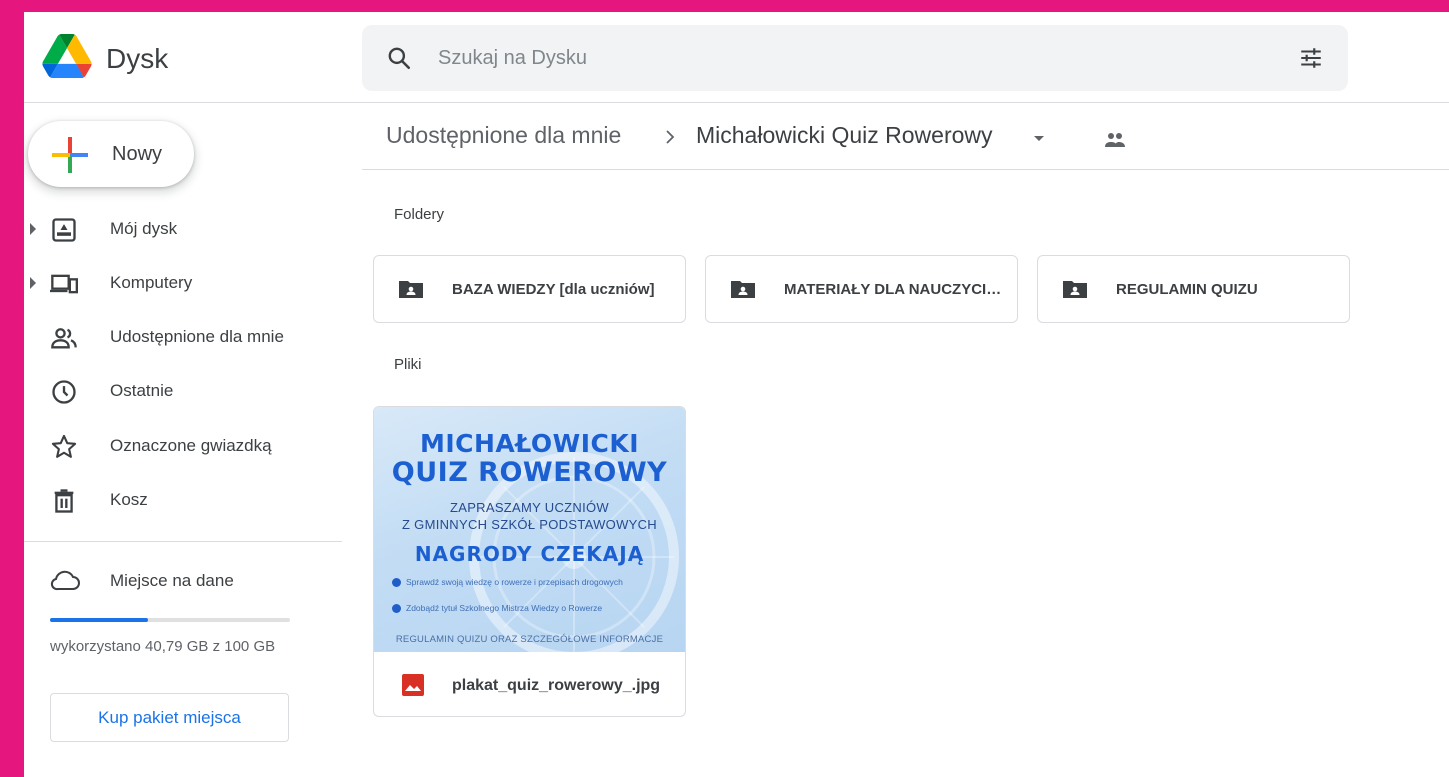 This screenshot has height=777, width=1449. I want to click on trash-icon, so click(64, 501).